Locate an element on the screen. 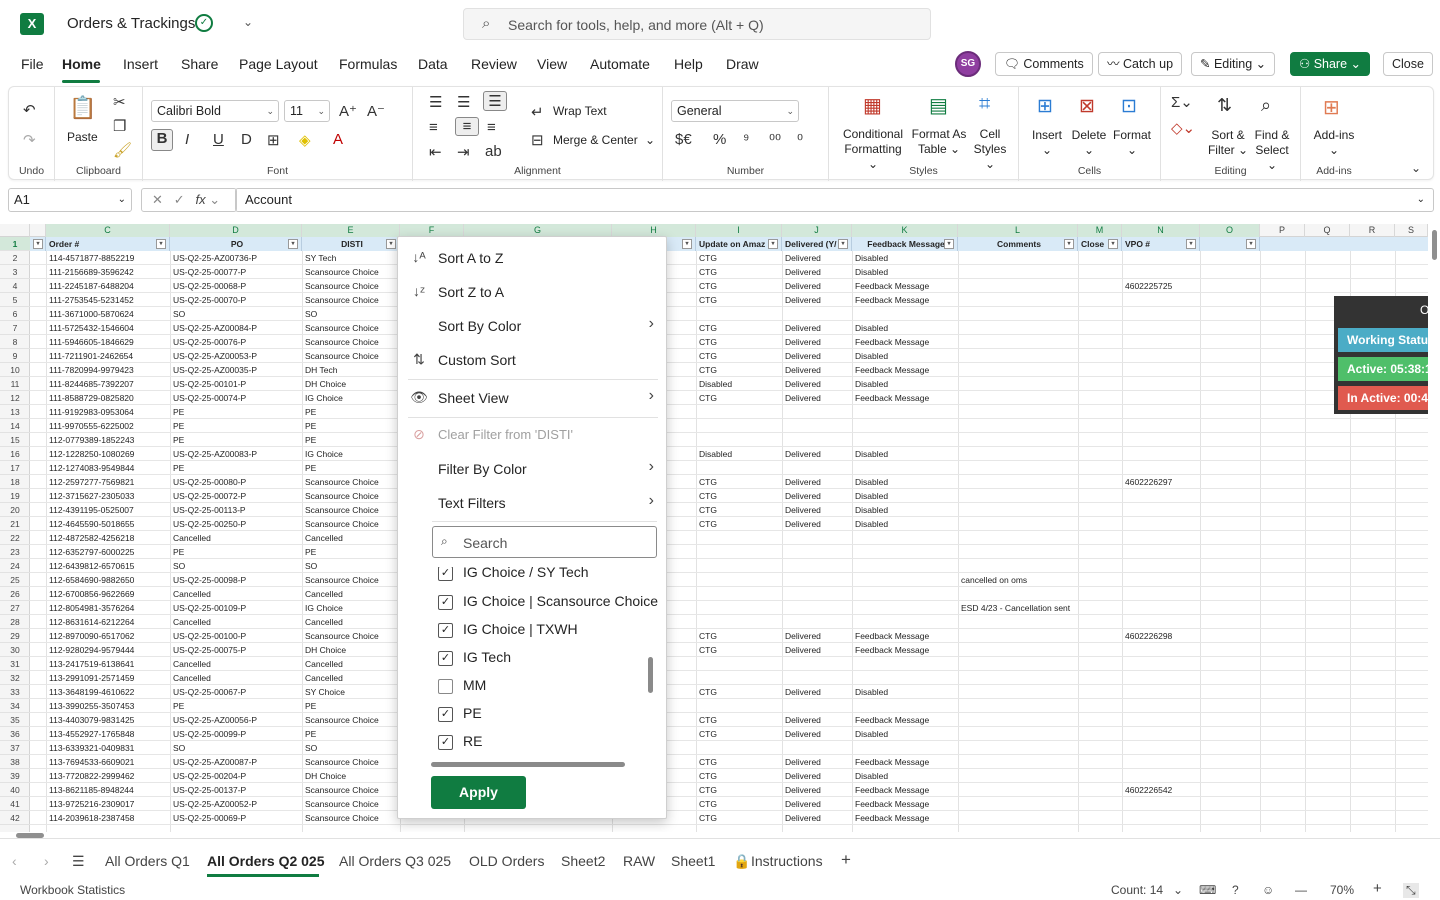 Image resolution: width=1440 pixels, height=900 pixels. formula-input: Account ⌄ is located at coordinates (834, 200).